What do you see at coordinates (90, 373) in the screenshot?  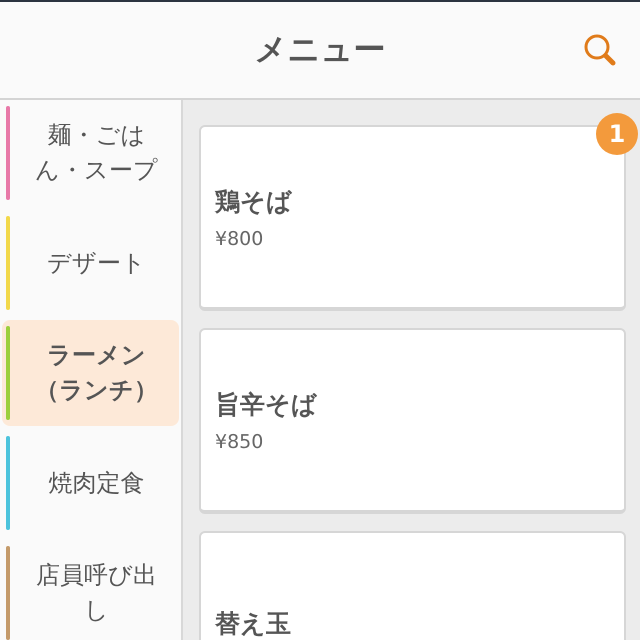 I see `category-tab: ラーメン（ランチ）` at bounding box center [90, 373].